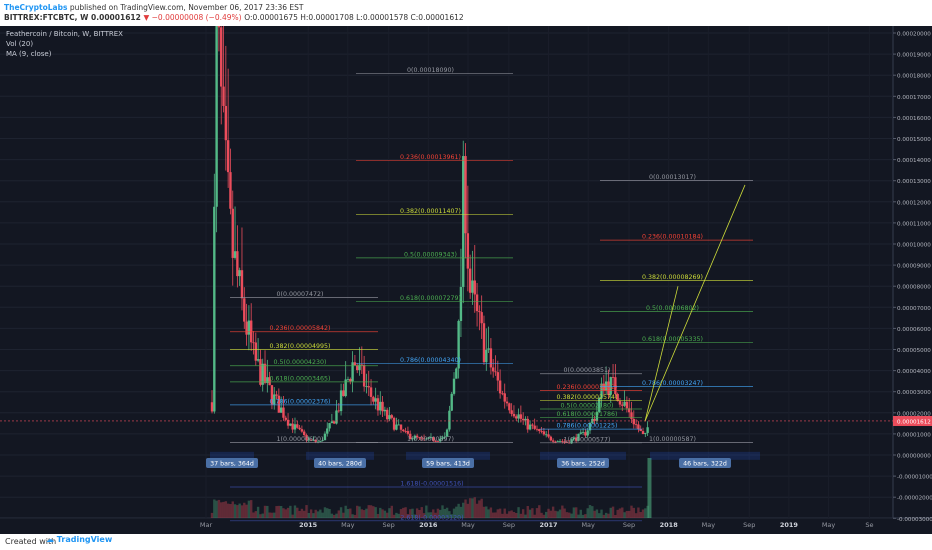 The width and height of the screenshot is (932, 550). Describe the element at coordinates (35, 7) in the screenshot. I see `author-link: TheCryptoLabs` at that location.